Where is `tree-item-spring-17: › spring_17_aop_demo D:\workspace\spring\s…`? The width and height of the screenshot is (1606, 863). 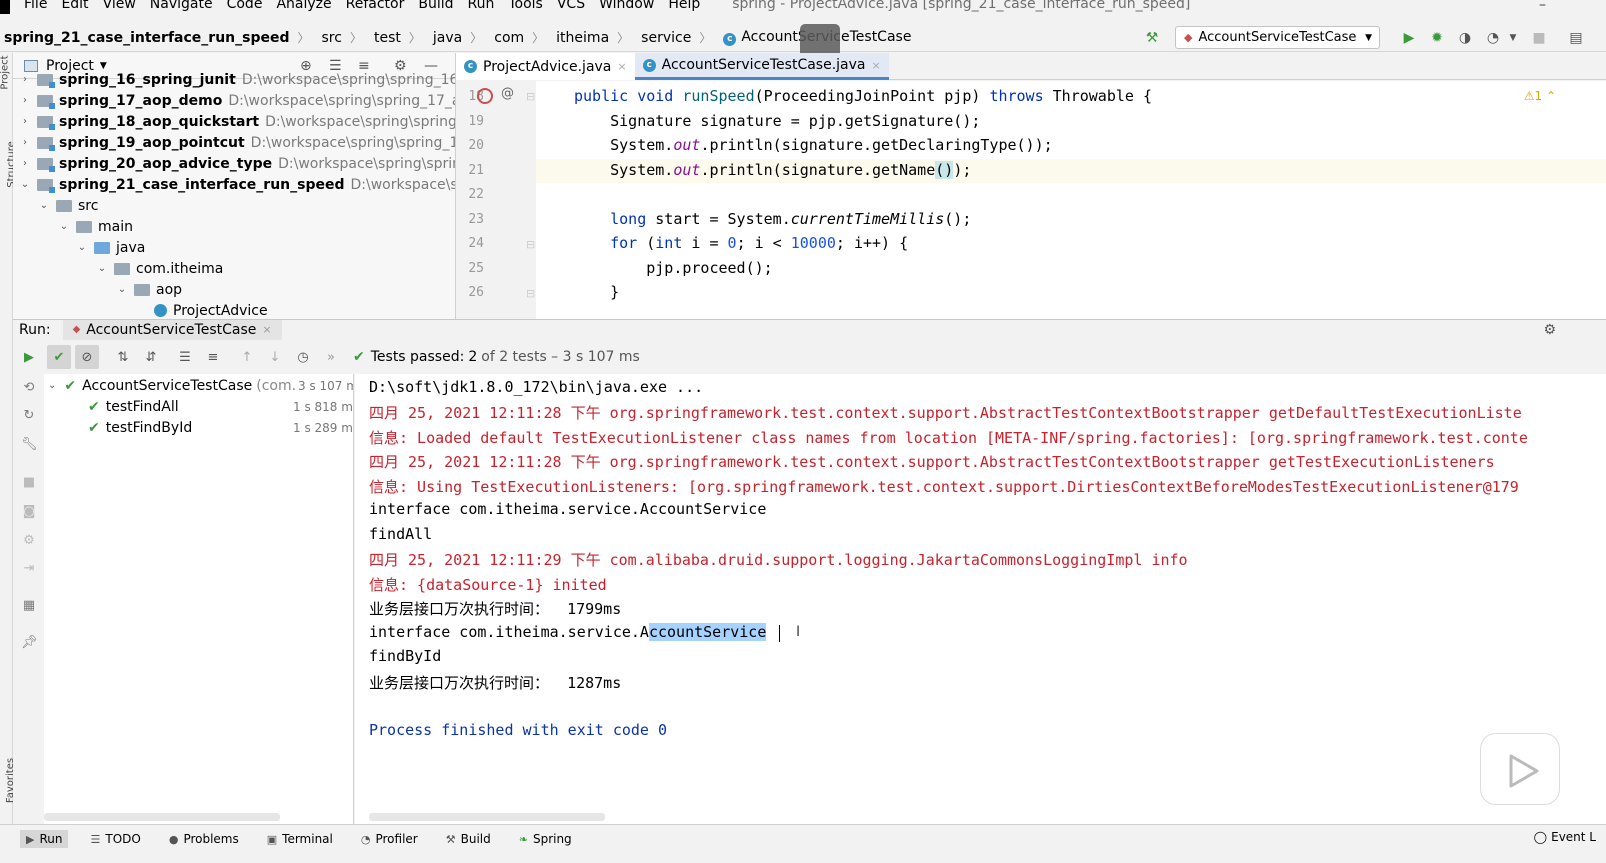 tree-item-spring-17: › spring_17_aop_demo D:\workspace\spring\s… is located at coordinates (237, 100).